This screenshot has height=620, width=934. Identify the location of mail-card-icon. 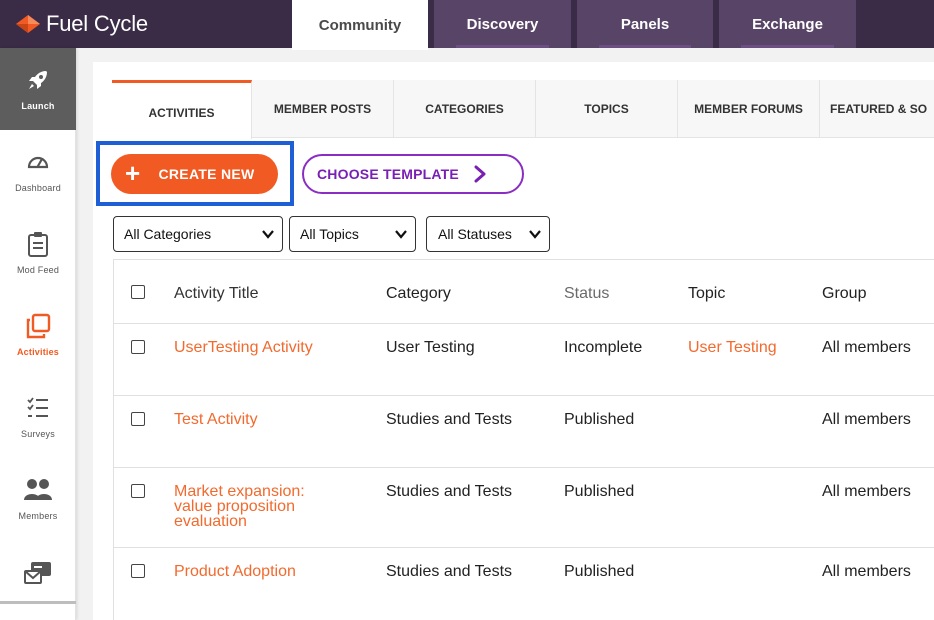
(38, 572).